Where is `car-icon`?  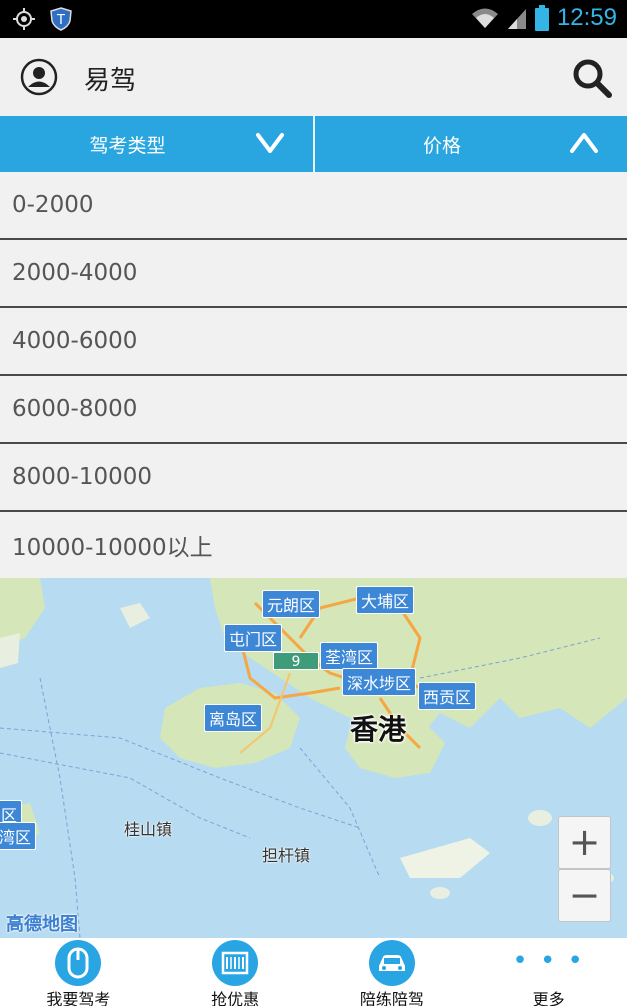
car-icon is located at coordinates (391, 963).